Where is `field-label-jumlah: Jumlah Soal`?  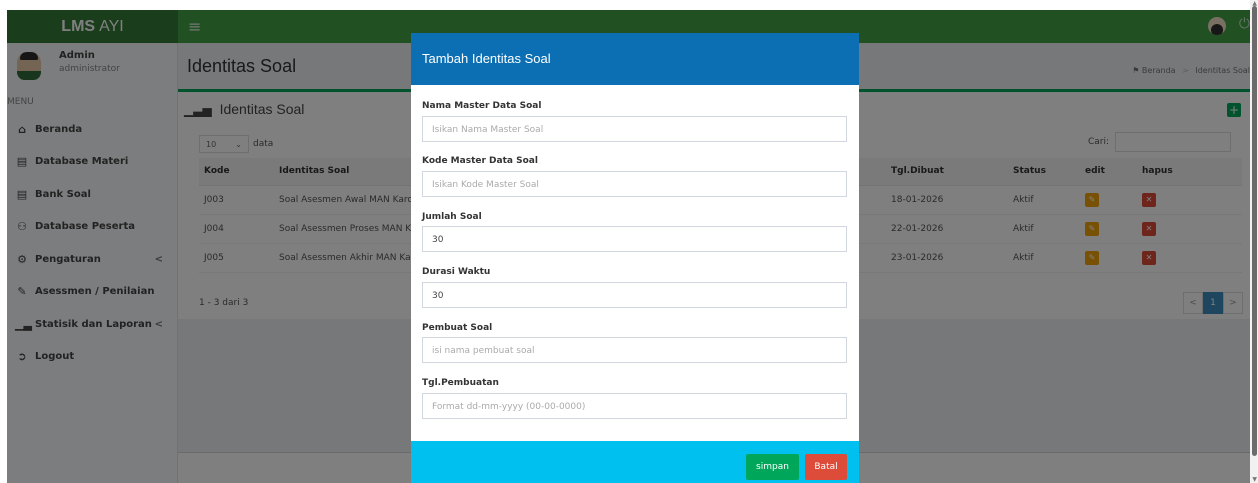
field-label-jumlah: Jumlah Soal is located at coordinates (452, 217).